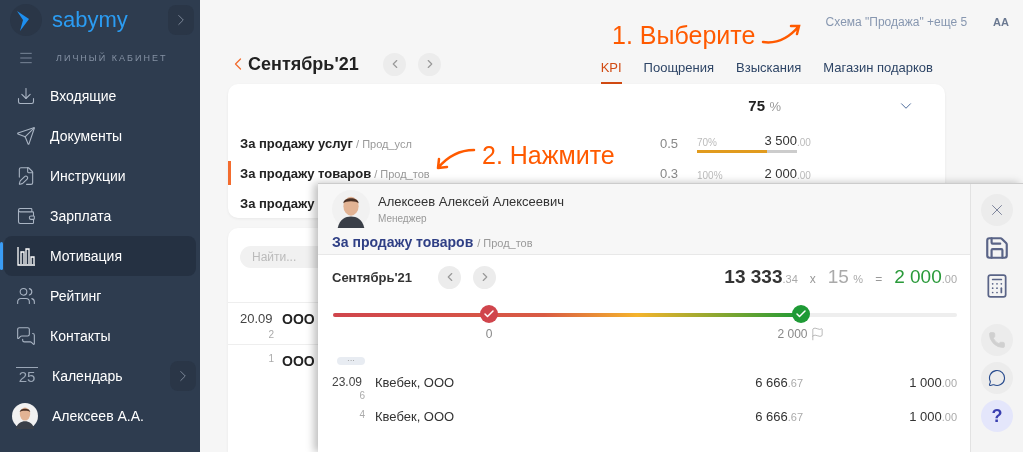  I want to click on period-title: Сентябрь'21, so click(304, 64).